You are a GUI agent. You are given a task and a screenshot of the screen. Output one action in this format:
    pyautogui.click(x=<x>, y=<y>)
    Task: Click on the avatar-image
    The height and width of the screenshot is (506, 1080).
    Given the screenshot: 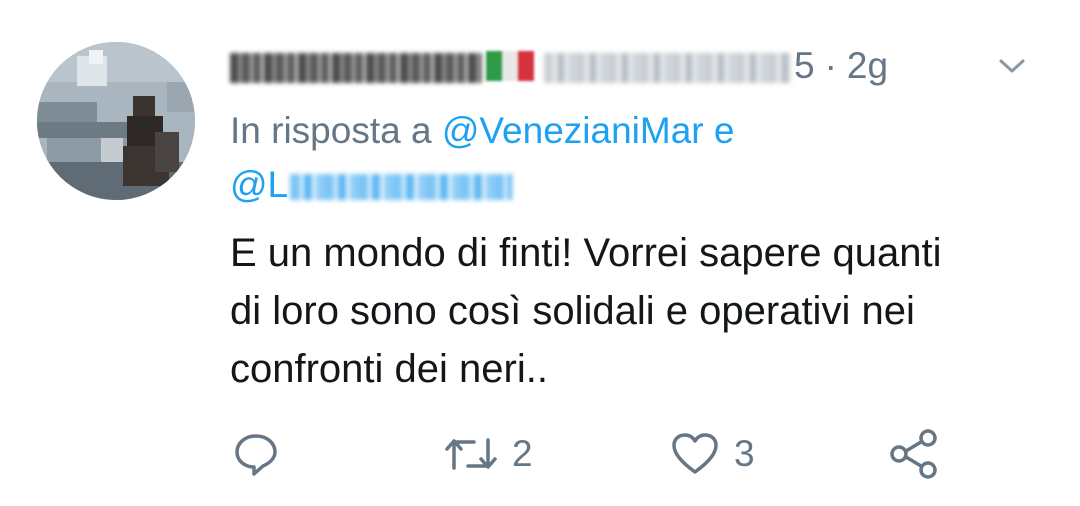 What is the action you would take?
    pyautogui.click(x=116, y=121)
    